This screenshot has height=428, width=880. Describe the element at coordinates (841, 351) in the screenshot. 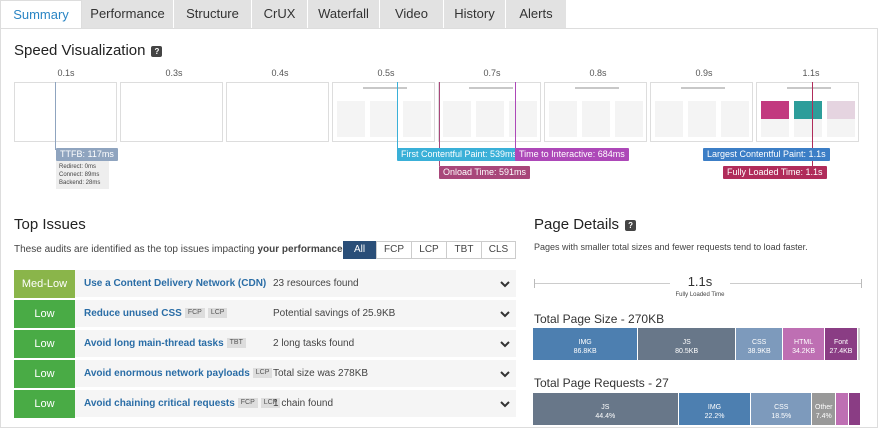

I see `segment-value: 27.4KB` at that location.